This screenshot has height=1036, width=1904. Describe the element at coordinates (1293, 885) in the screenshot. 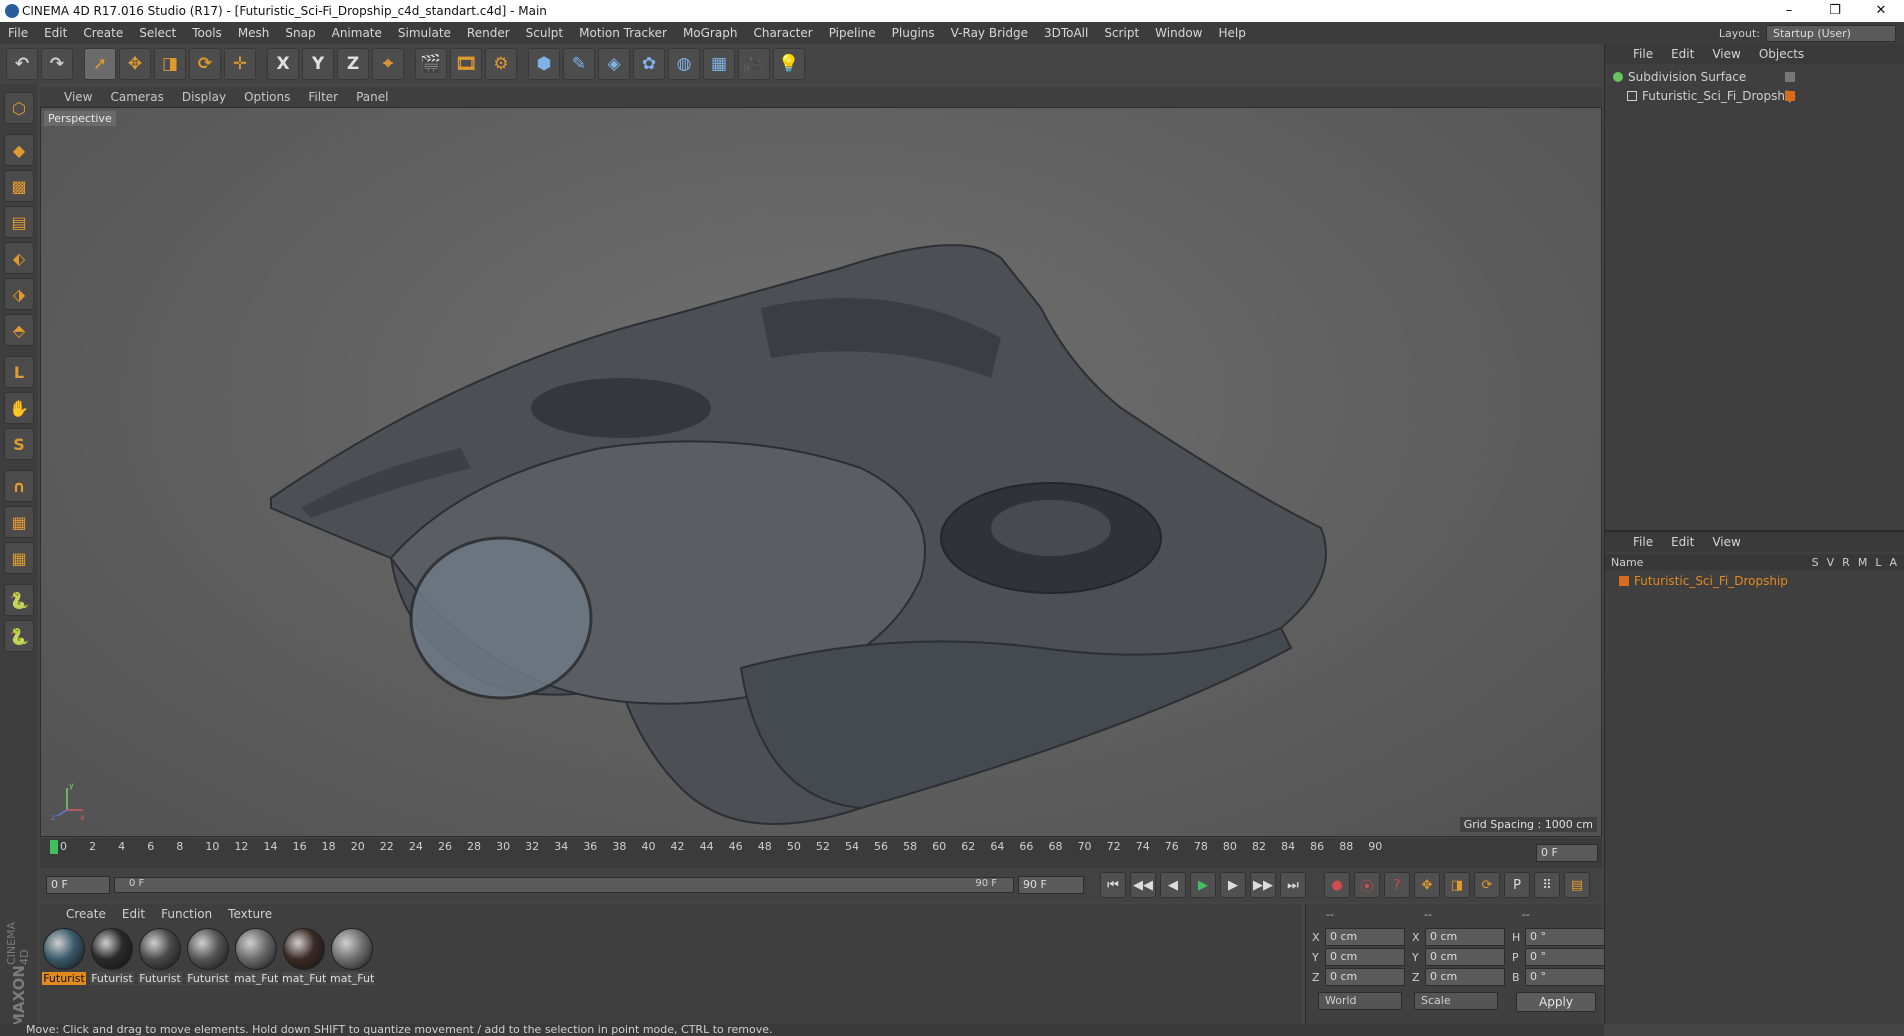

I see `goto-end-icon: ⏭` at that location.